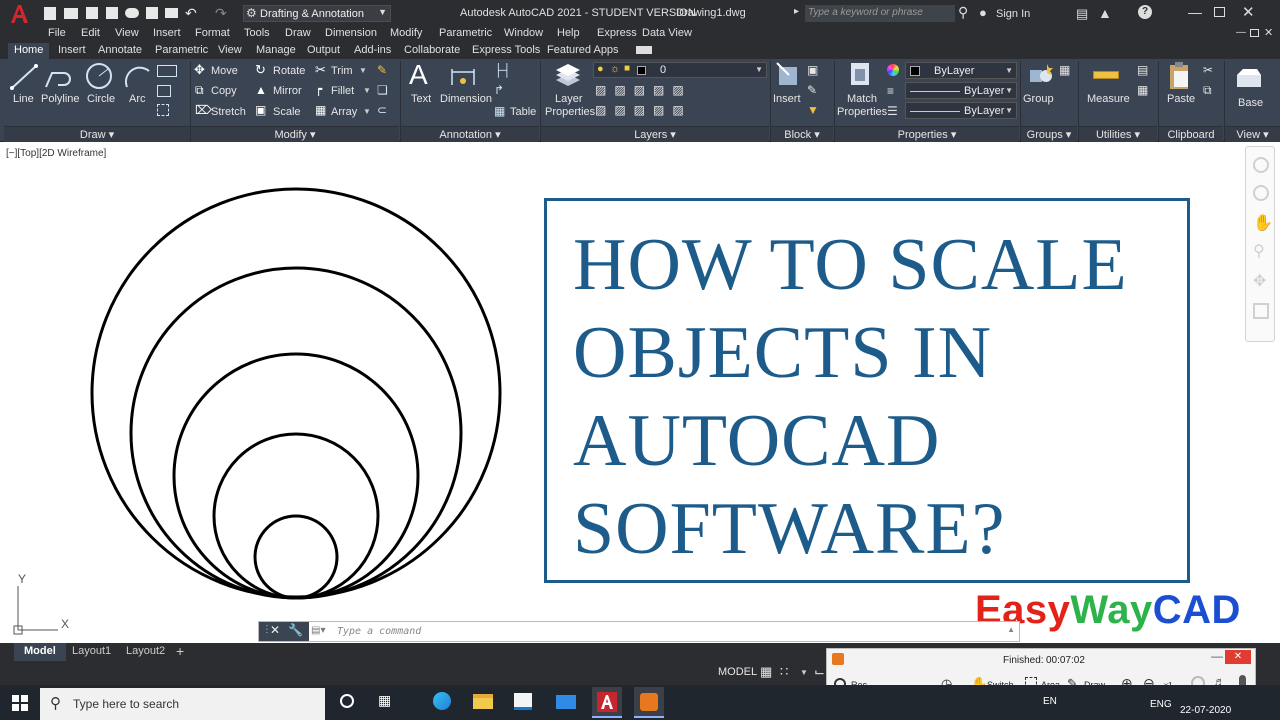 The width and height of the screenshot is (1280, 720). I want to click on mirror-icon: ▲, so click(261, 90).